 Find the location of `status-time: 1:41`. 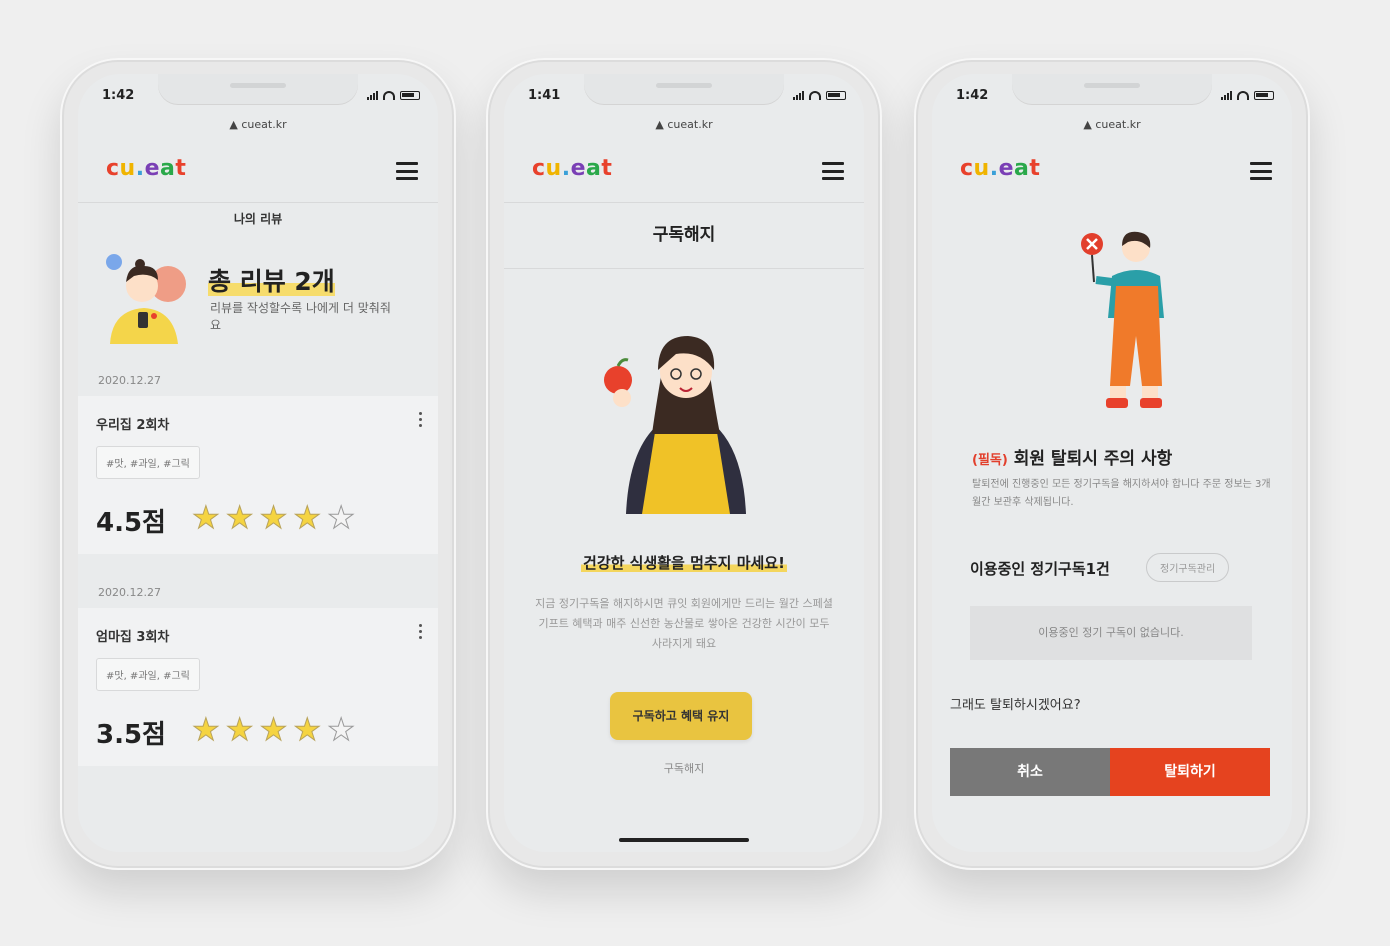

status-time: 1:41 is located at coordinates (544, 95).